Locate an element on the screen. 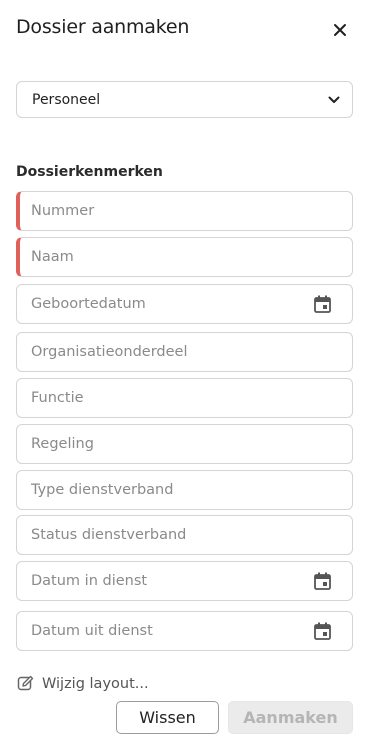 Image resolution: width=370 pixels, height=747 pixels. field-type-dienstverband-placeholder: Type dienstverband is located at coordinates (102, 490).